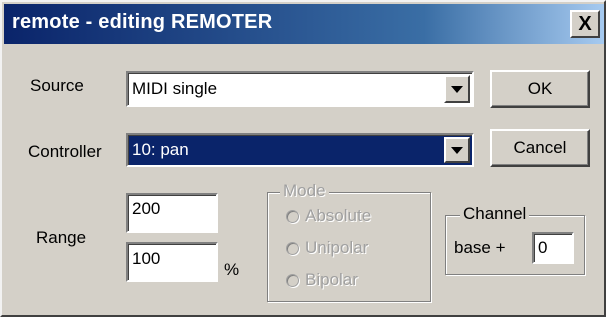 This screenshot has width=606, height=317. I want to click on controller-dropdown-arrow-icon, so click(457, 150).